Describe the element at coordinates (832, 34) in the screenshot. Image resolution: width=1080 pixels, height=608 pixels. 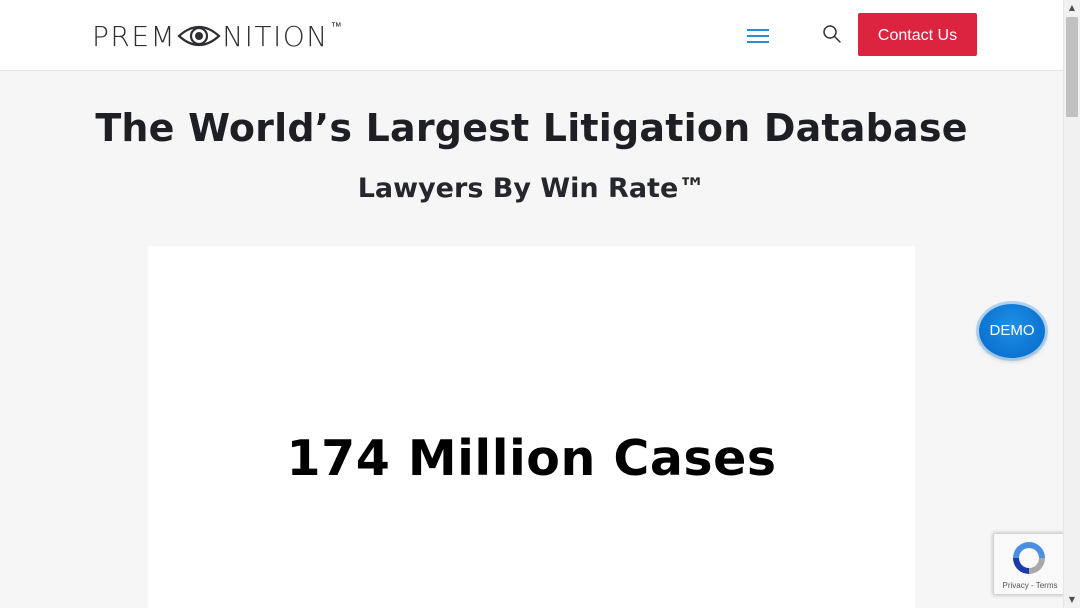
I see `search-icon` at that location.